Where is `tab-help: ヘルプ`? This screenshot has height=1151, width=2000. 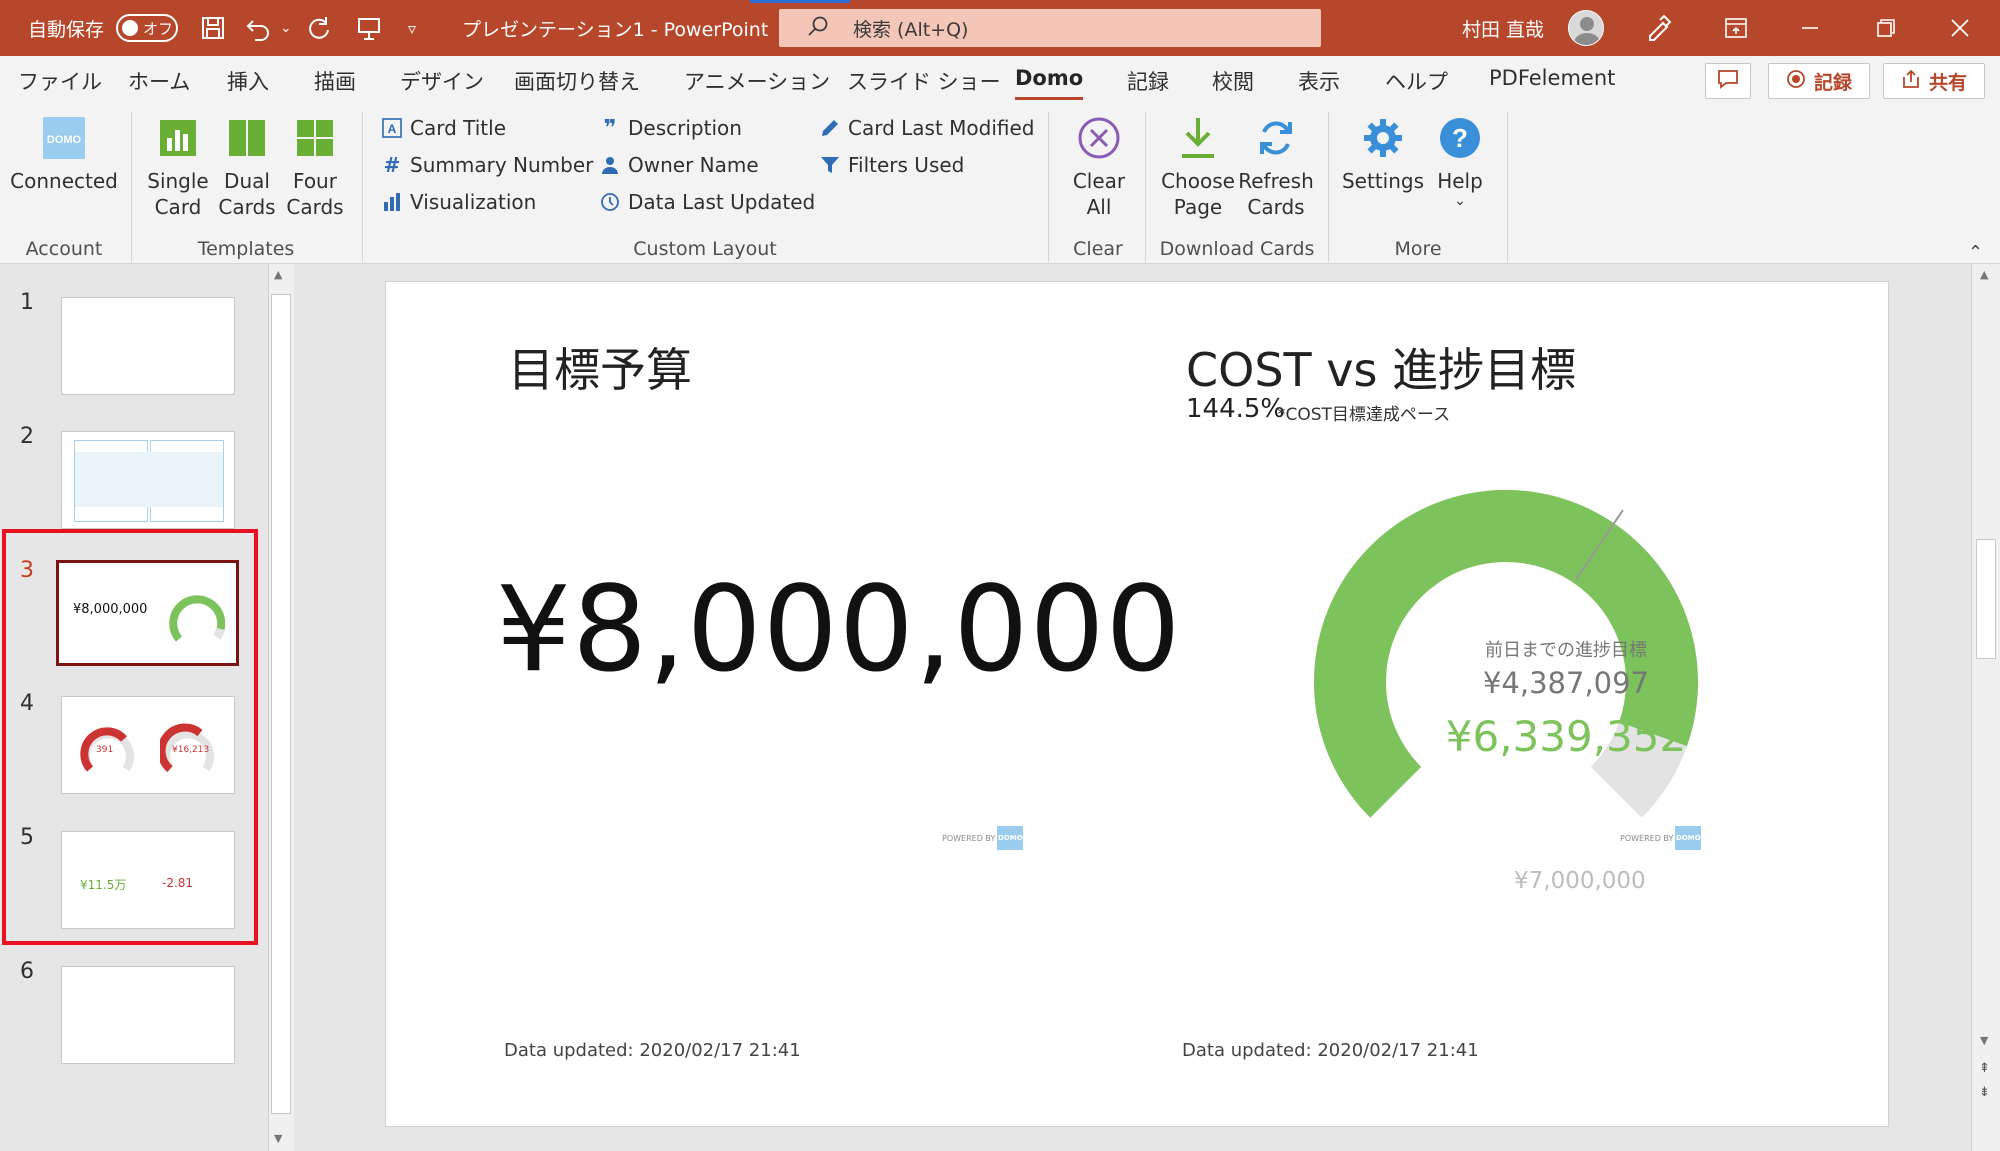 tab-help: ヘルプ is located at coordinates (1416, 81).